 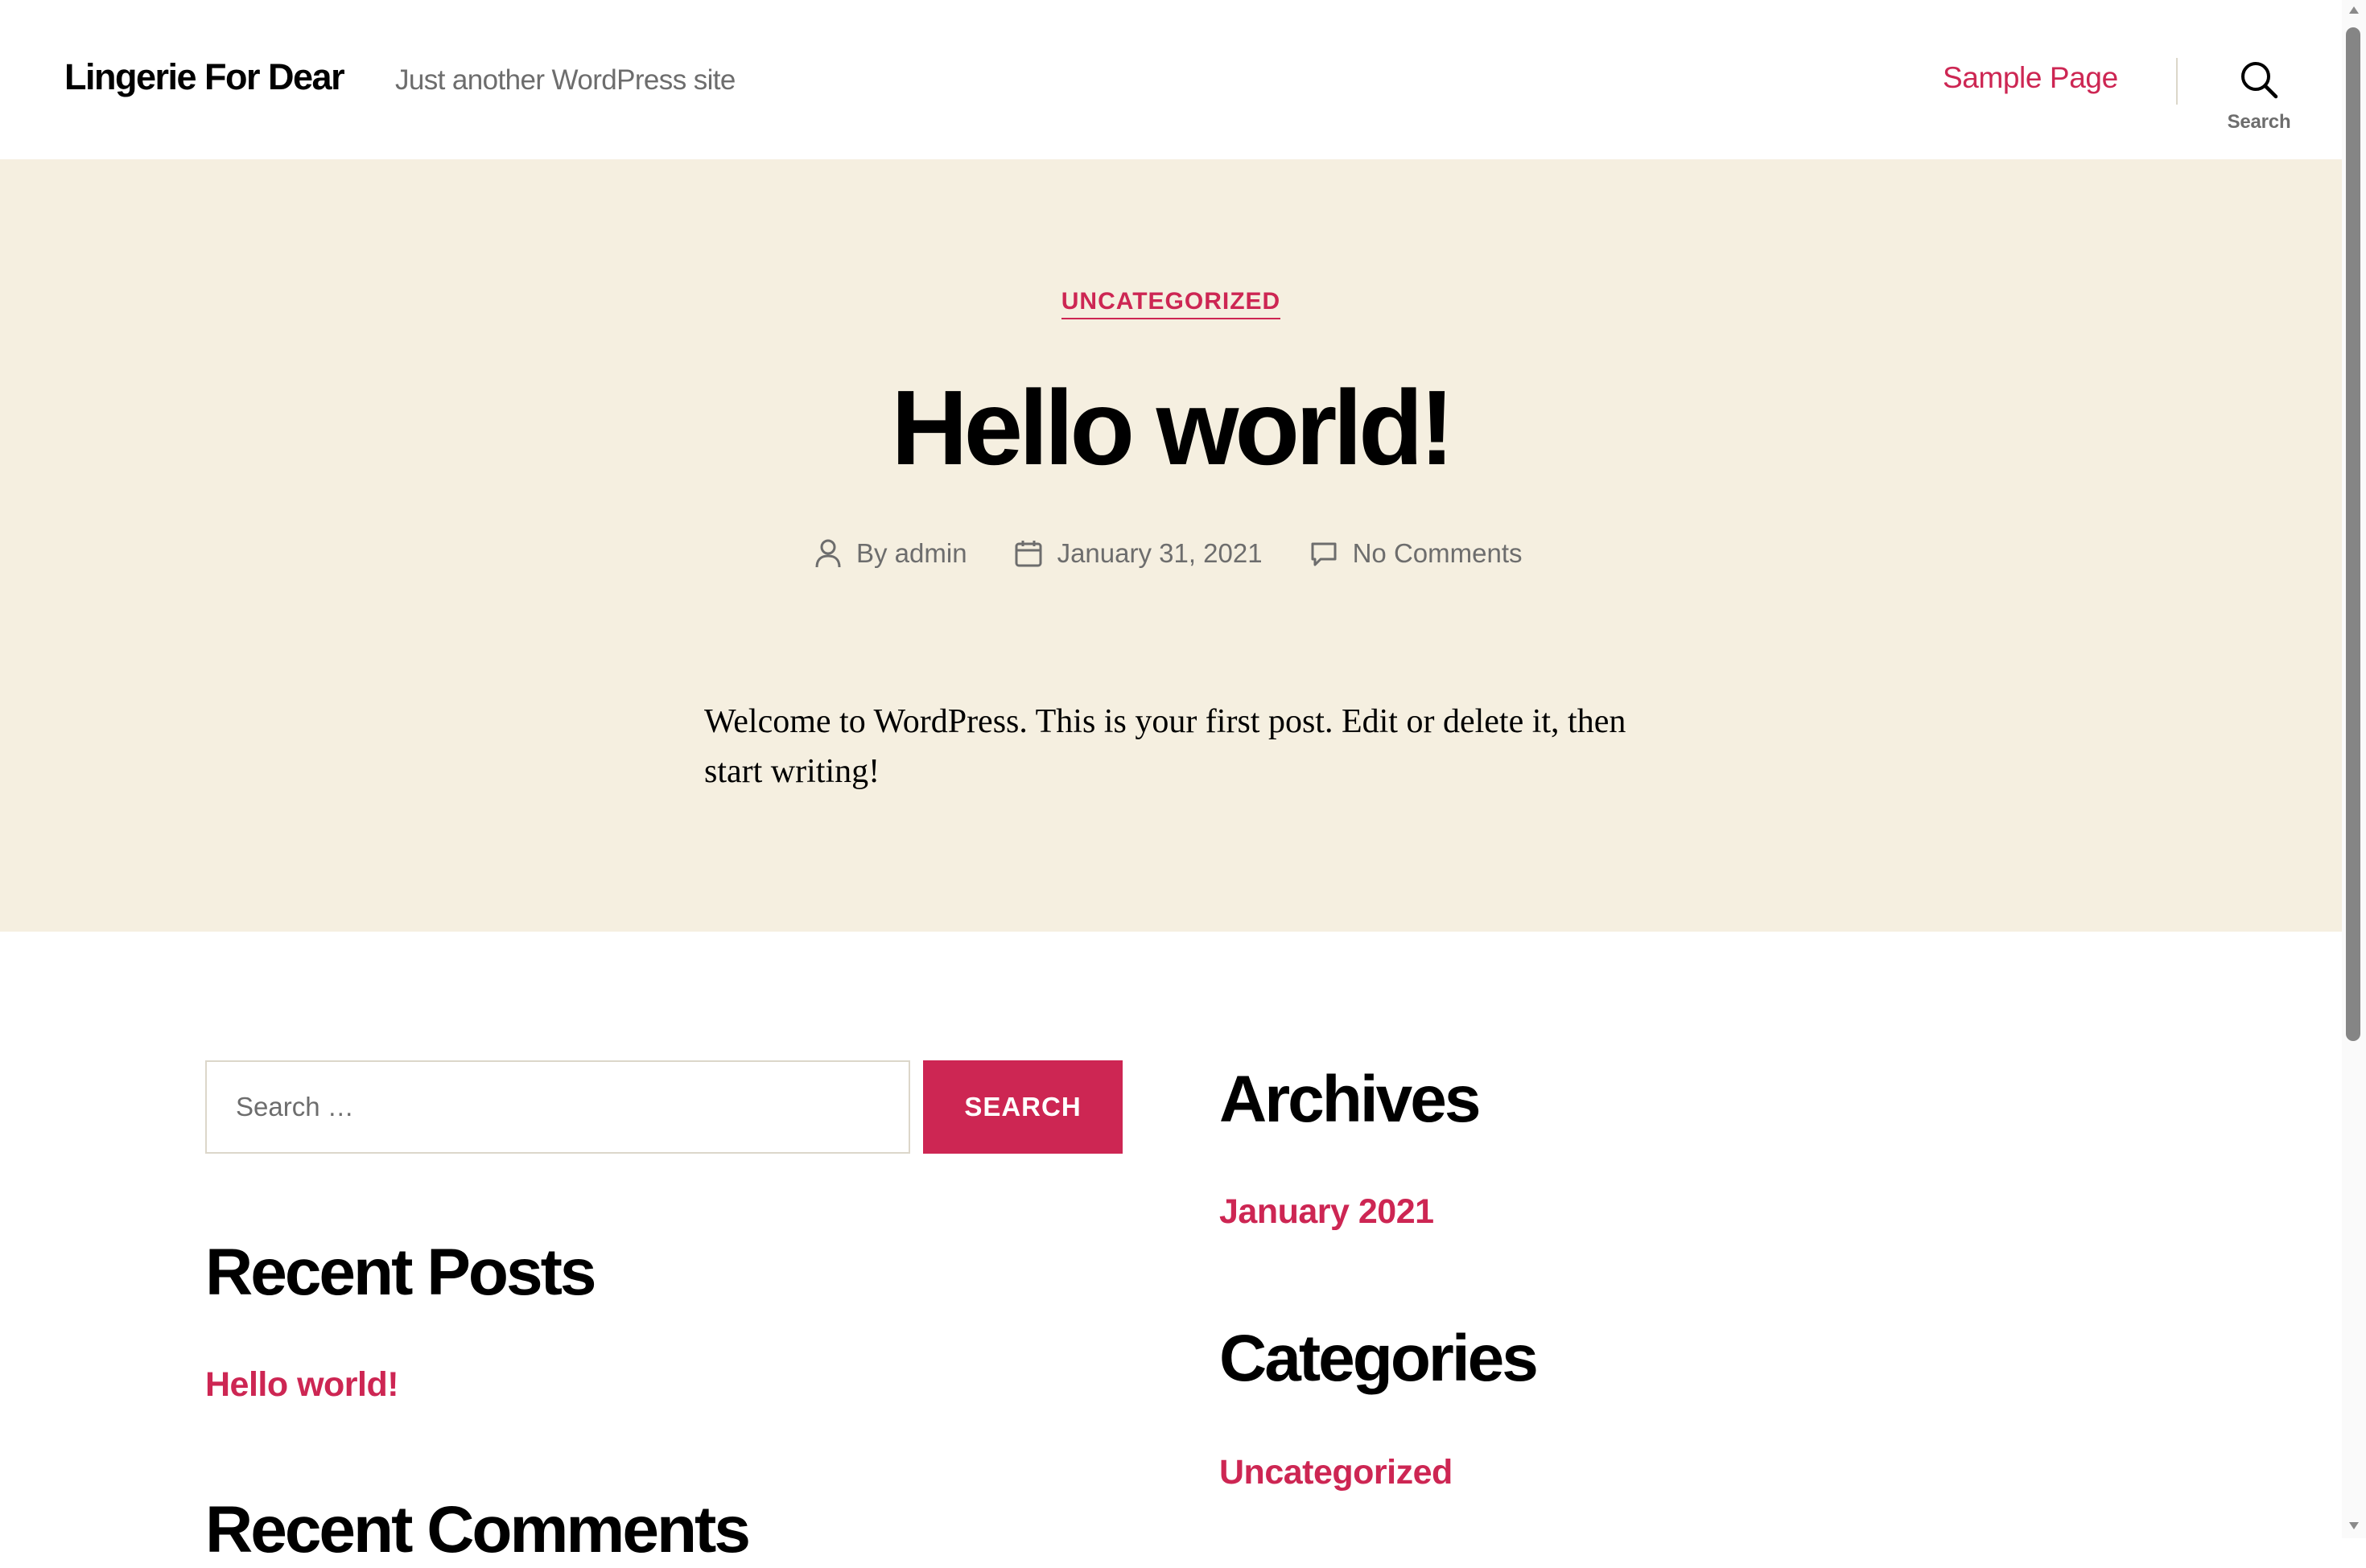 What do you see at coordinates (1350, 1099) in the screenshot?
I see `archives-title: Archives` at bounding box center [1350, 1099].